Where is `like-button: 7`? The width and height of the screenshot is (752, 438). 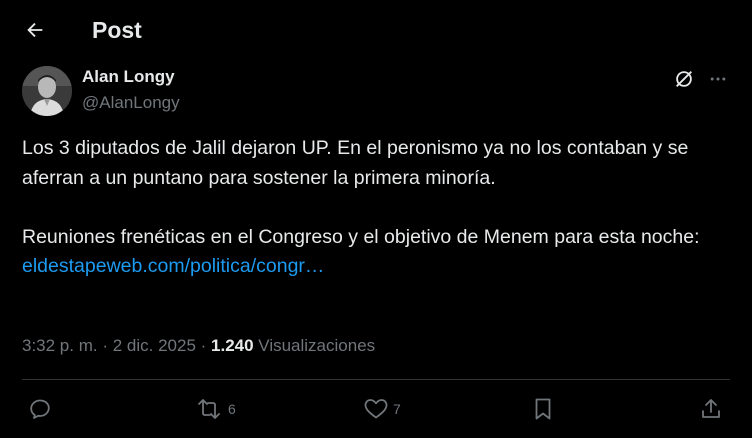
like-button: 7 is located at coordinates (382, 409).